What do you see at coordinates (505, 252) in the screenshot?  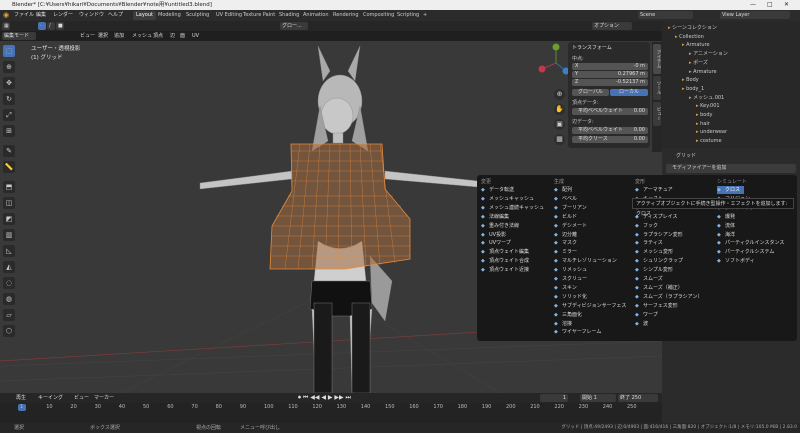 I see `modifier-menu-item: ◆ 頂点ウェイト編集` at bounding box center [505, 252].